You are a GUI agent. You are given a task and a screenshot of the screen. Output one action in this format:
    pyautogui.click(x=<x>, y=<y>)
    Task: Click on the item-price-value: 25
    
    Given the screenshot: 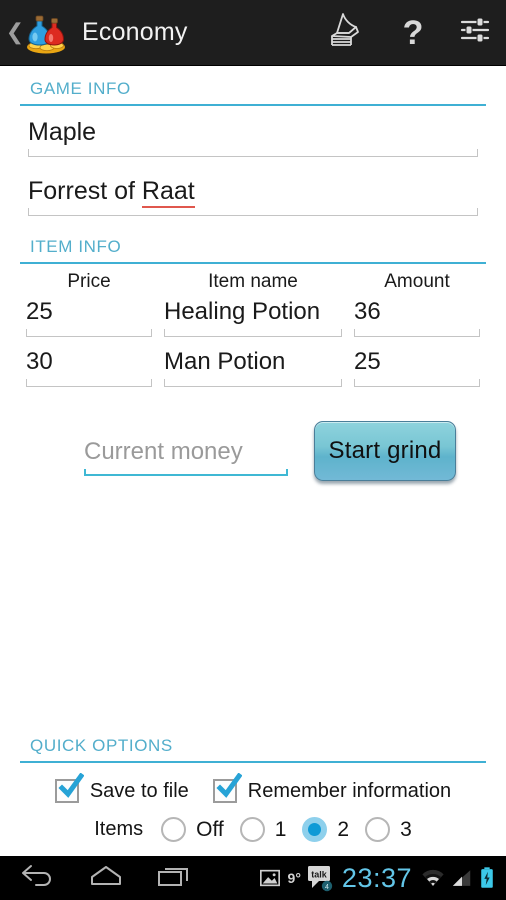 What is the action you would take?
    pyautogui.click(x=39, y=311)
    